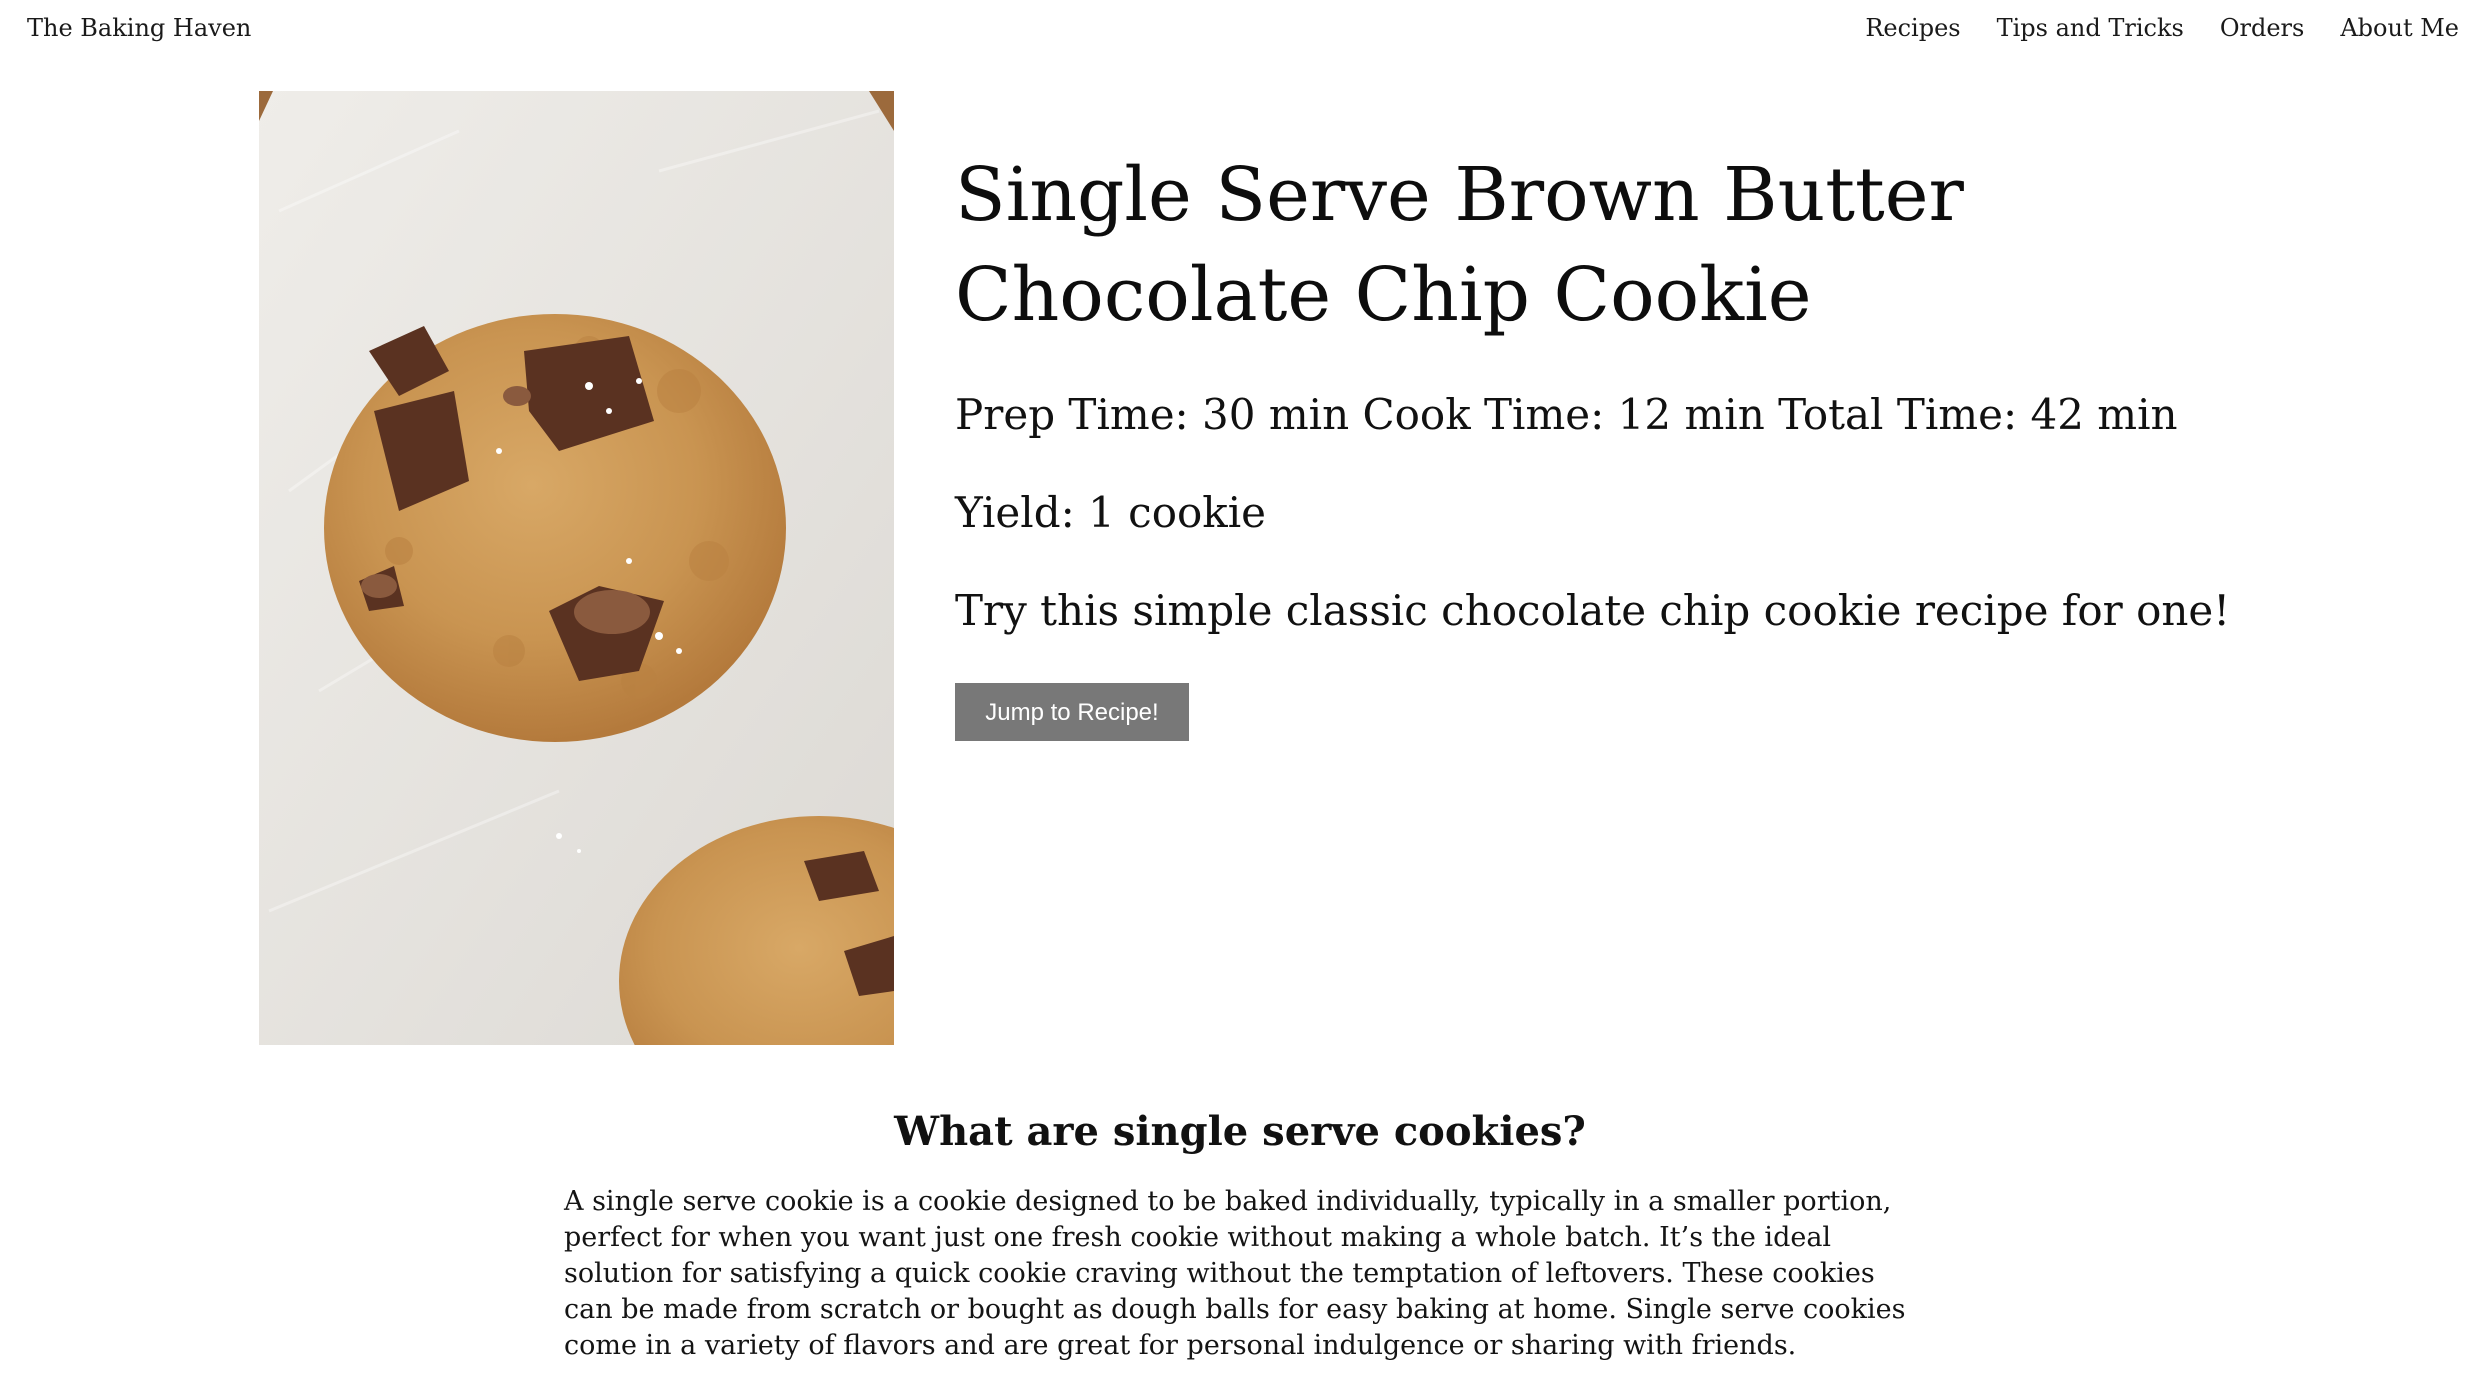  I want to click on site-brand: The Baking Haven, so click(139, 28).